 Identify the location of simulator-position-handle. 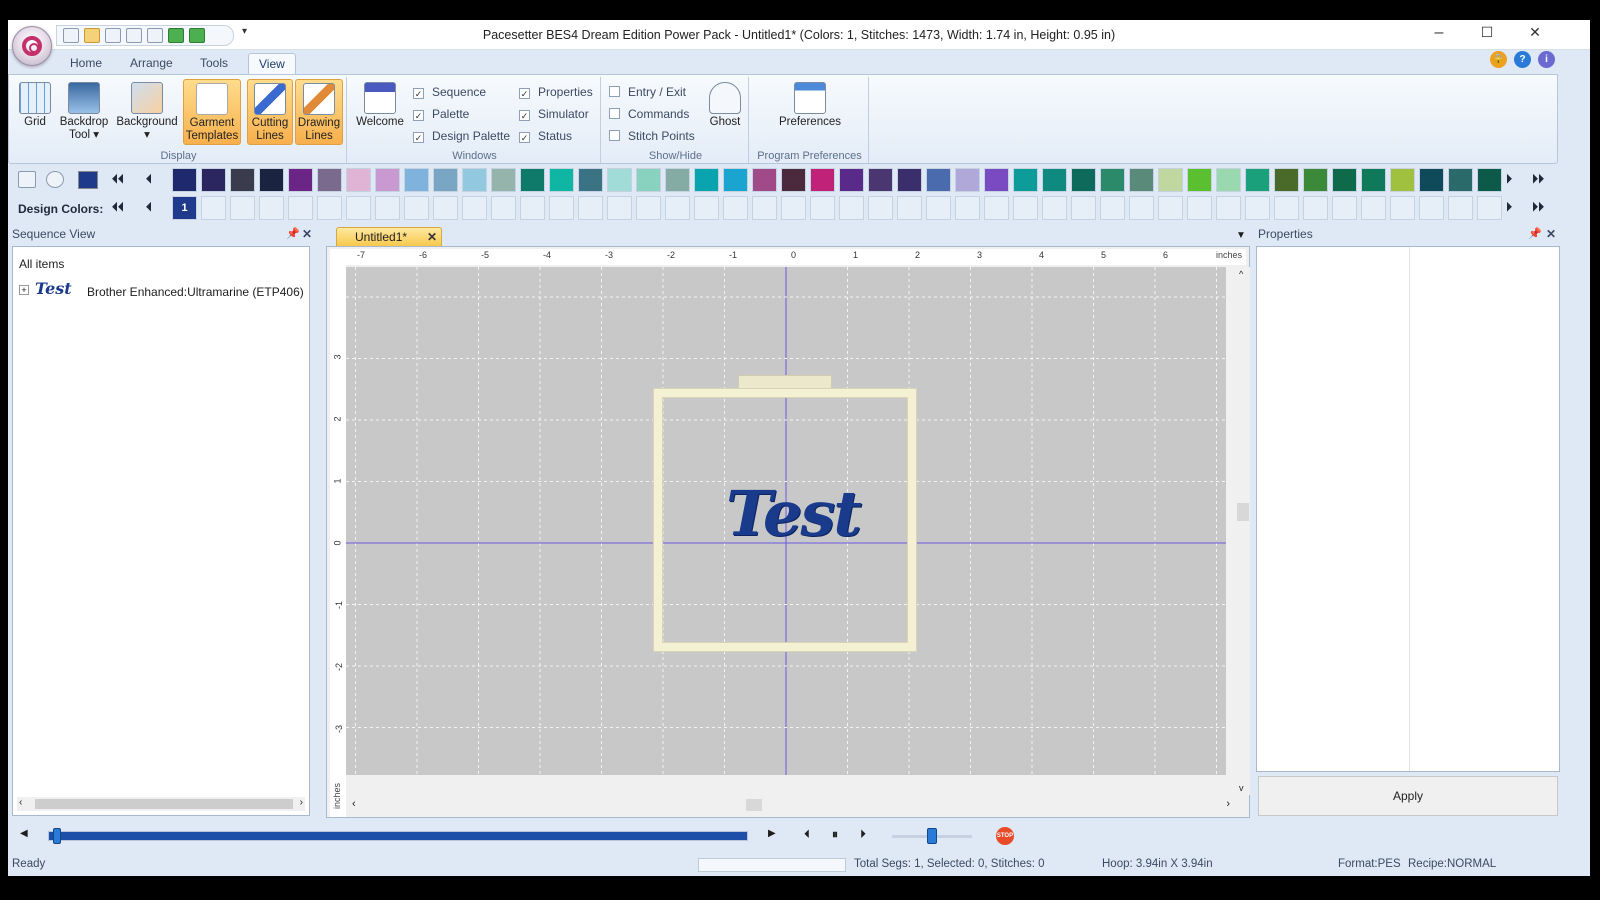
(57, 836).